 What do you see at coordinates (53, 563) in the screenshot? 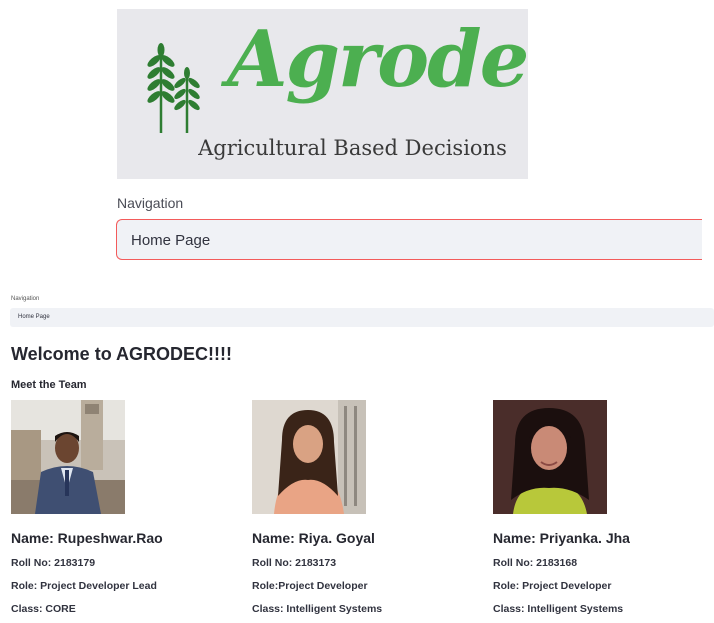
I see `member-roll: Roll No: 2183179` at bounding box center [53, 563].